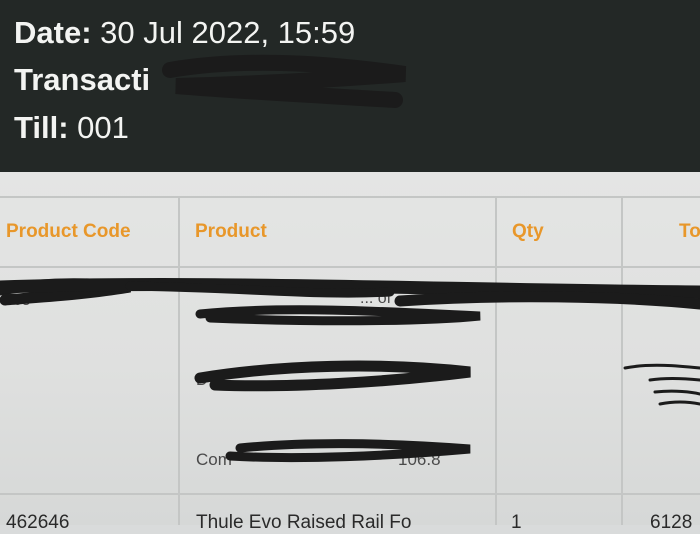 The image size is (700, 534). I want to click on till-value: 001, so click(103, 127).